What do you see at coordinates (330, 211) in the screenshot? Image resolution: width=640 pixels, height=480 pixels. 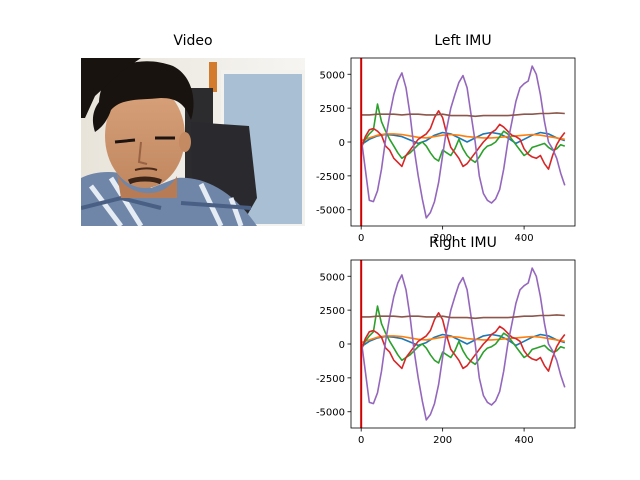 I see `left-imu-ytick-label: -5000` at bounding box center [330, 211].